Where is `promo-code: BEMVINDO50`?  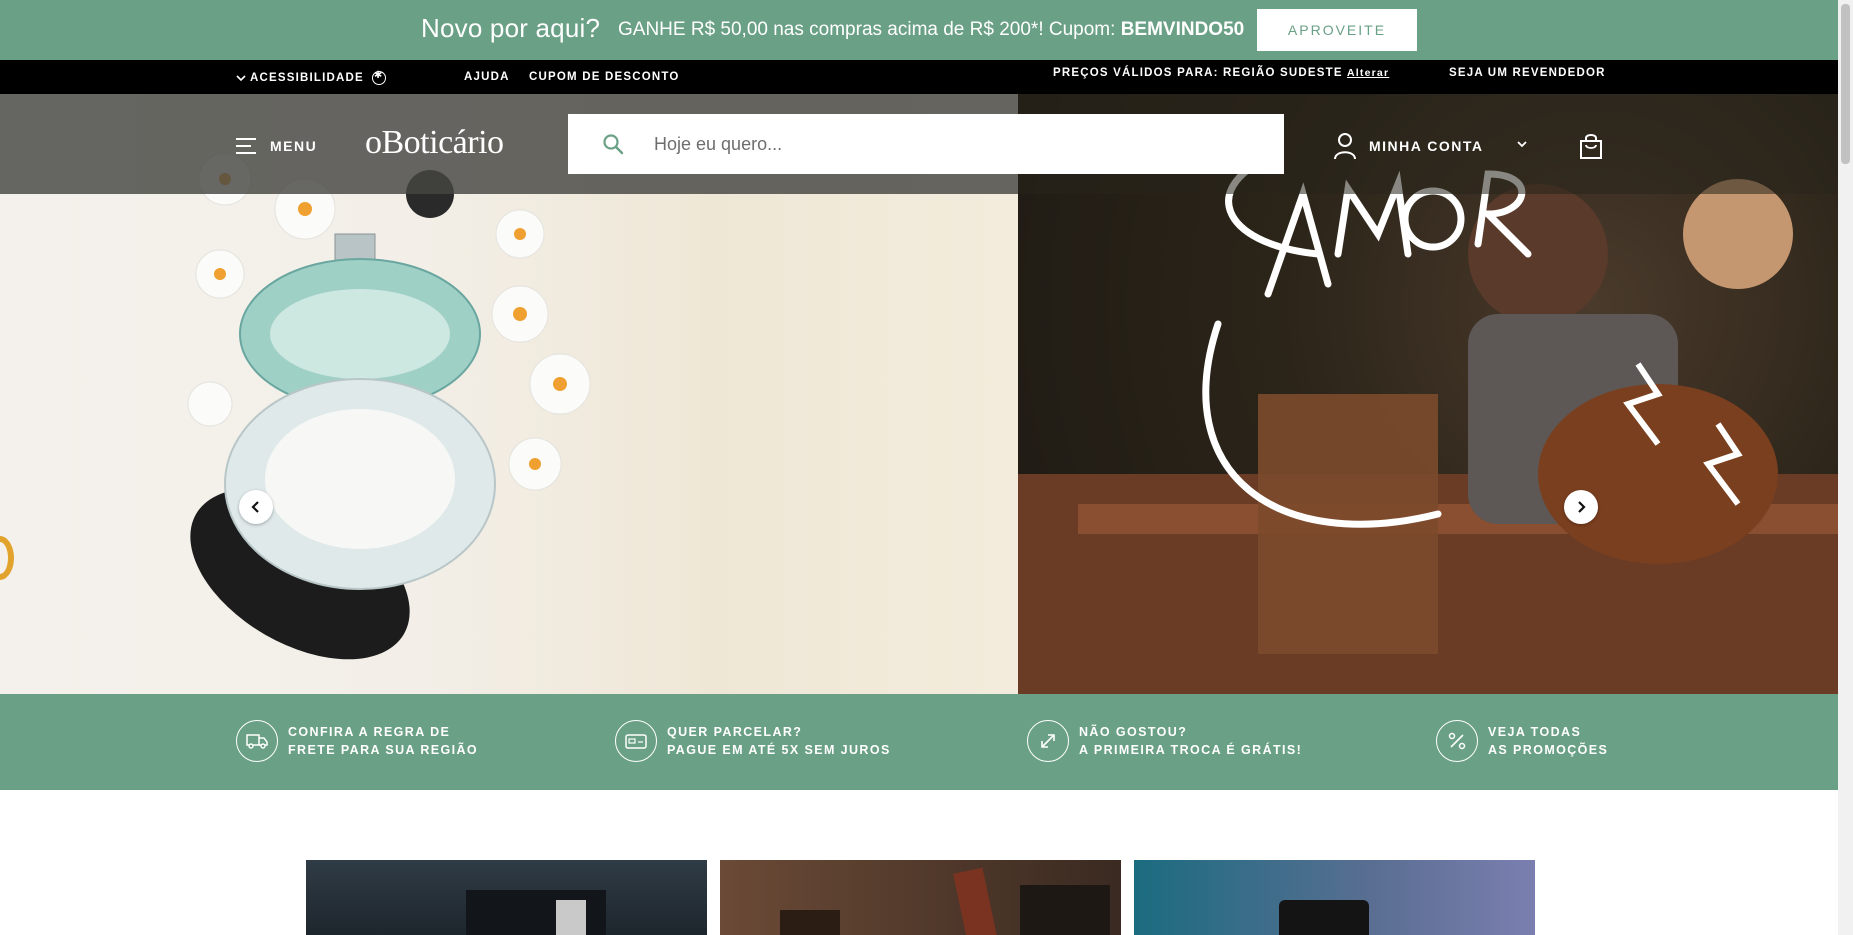 promo-code: BEMVINDO50 is located at coordinates (1182, 29).